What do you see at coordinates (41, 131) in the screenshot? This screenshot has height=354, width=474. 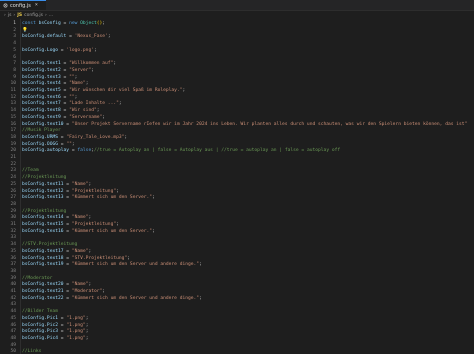 I see `code-token: //Musik Player` at bounding box center [41, 131].